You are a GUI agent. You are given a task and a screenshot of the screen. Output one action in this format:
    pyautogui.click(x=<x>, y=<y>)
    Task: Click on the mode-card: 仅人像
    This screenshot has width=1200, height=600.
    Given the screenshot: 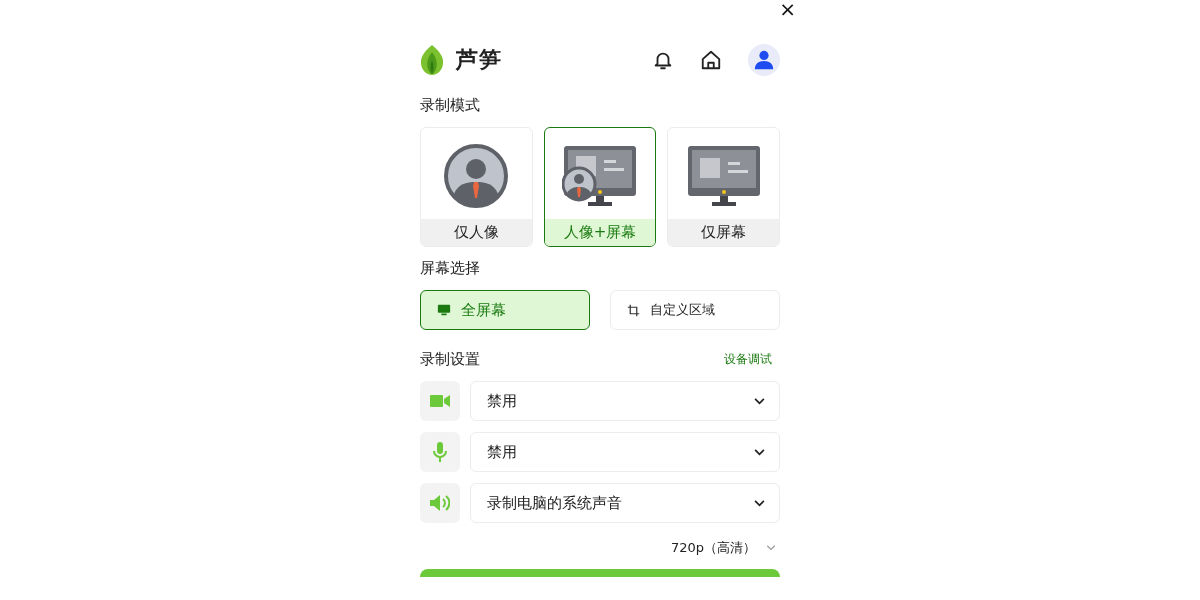 What is the action you would take?
    pyautogui.click(x=476, y=187)
    